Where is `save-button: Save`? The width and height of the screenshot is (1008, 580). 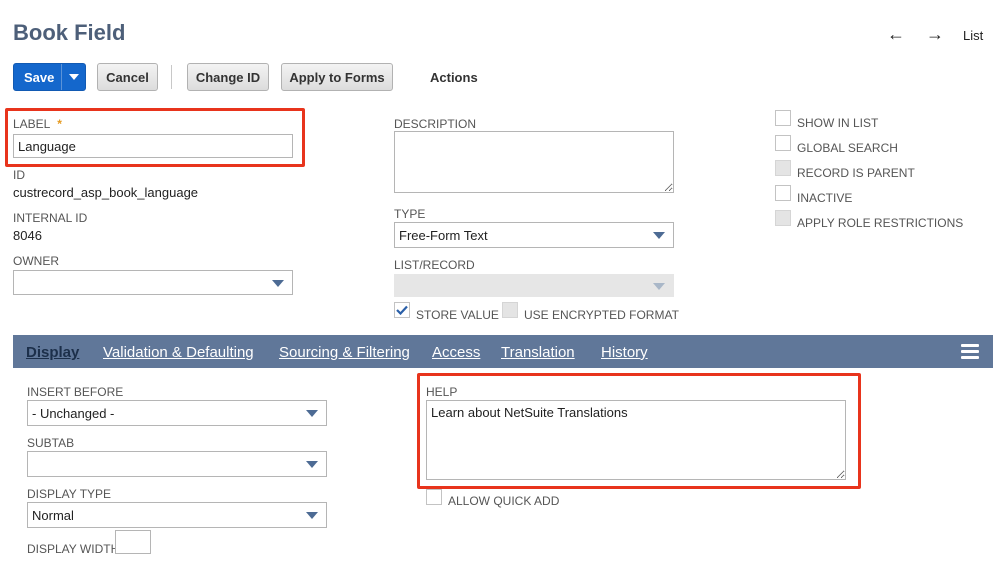 save-button: Save is located at coordinates (49, 77).